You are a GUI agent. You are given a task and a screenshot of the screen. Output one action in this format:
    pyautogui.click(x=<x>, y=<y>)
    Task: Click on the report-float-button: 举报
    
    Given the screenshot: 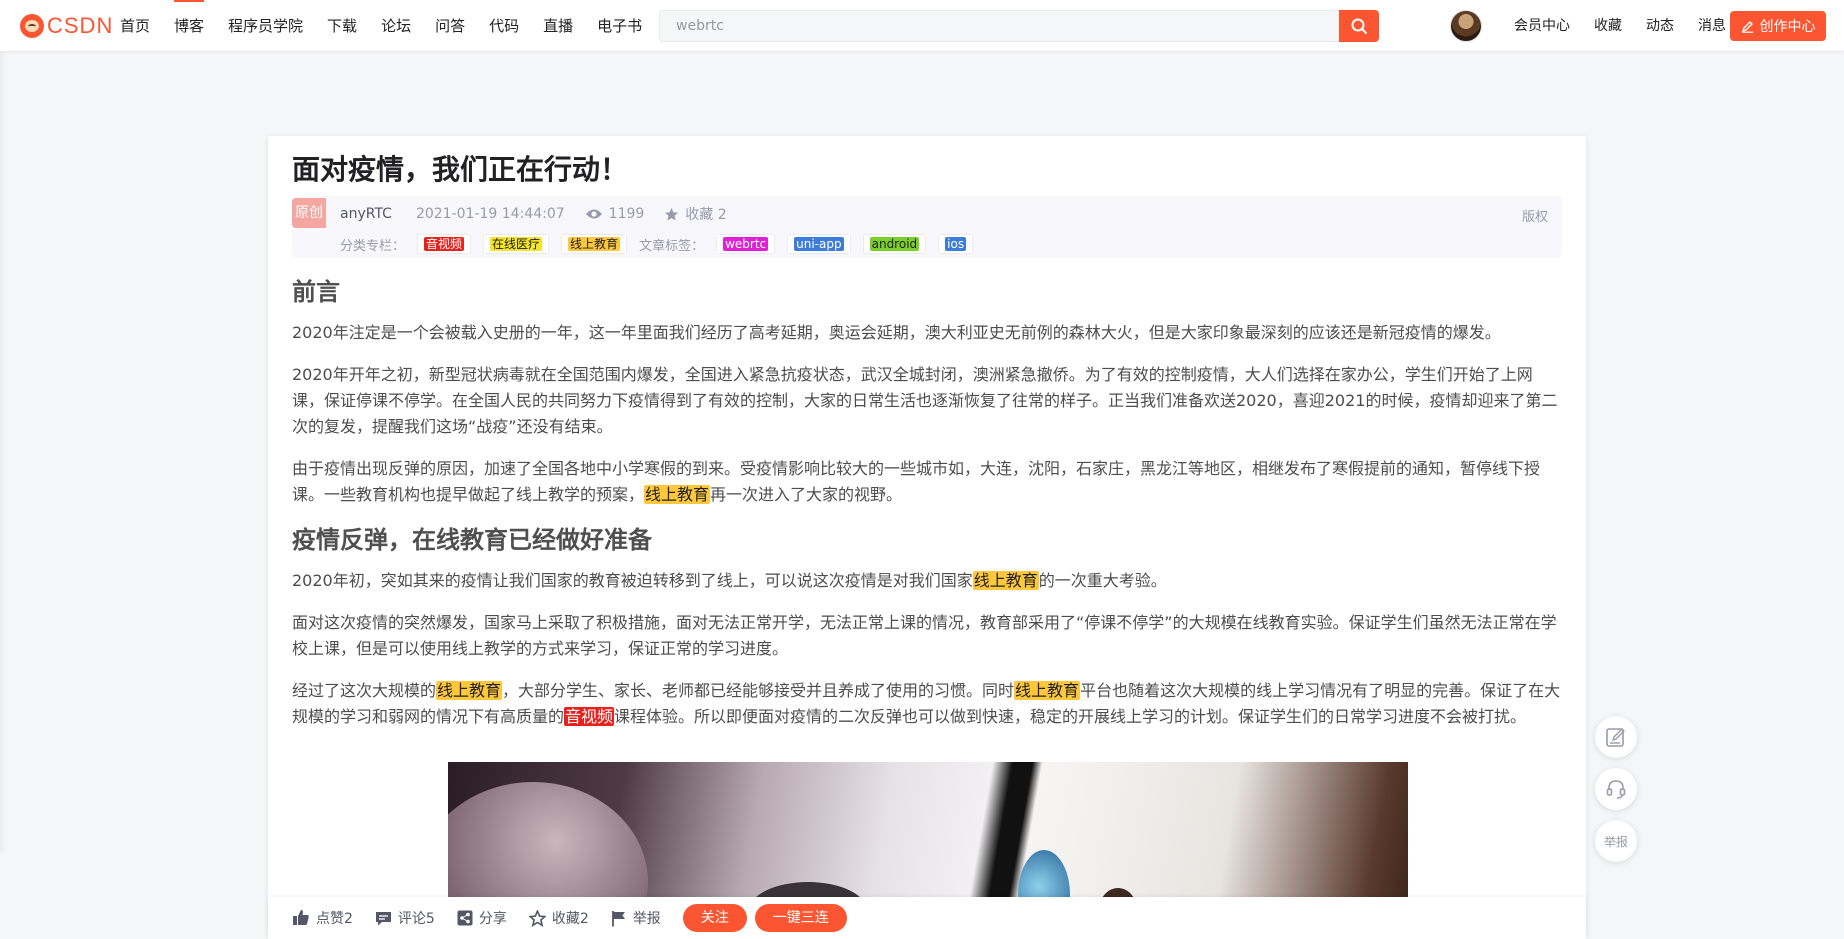 What is the action you would take?
    pyautogui.click(x=1616, y=841)
    